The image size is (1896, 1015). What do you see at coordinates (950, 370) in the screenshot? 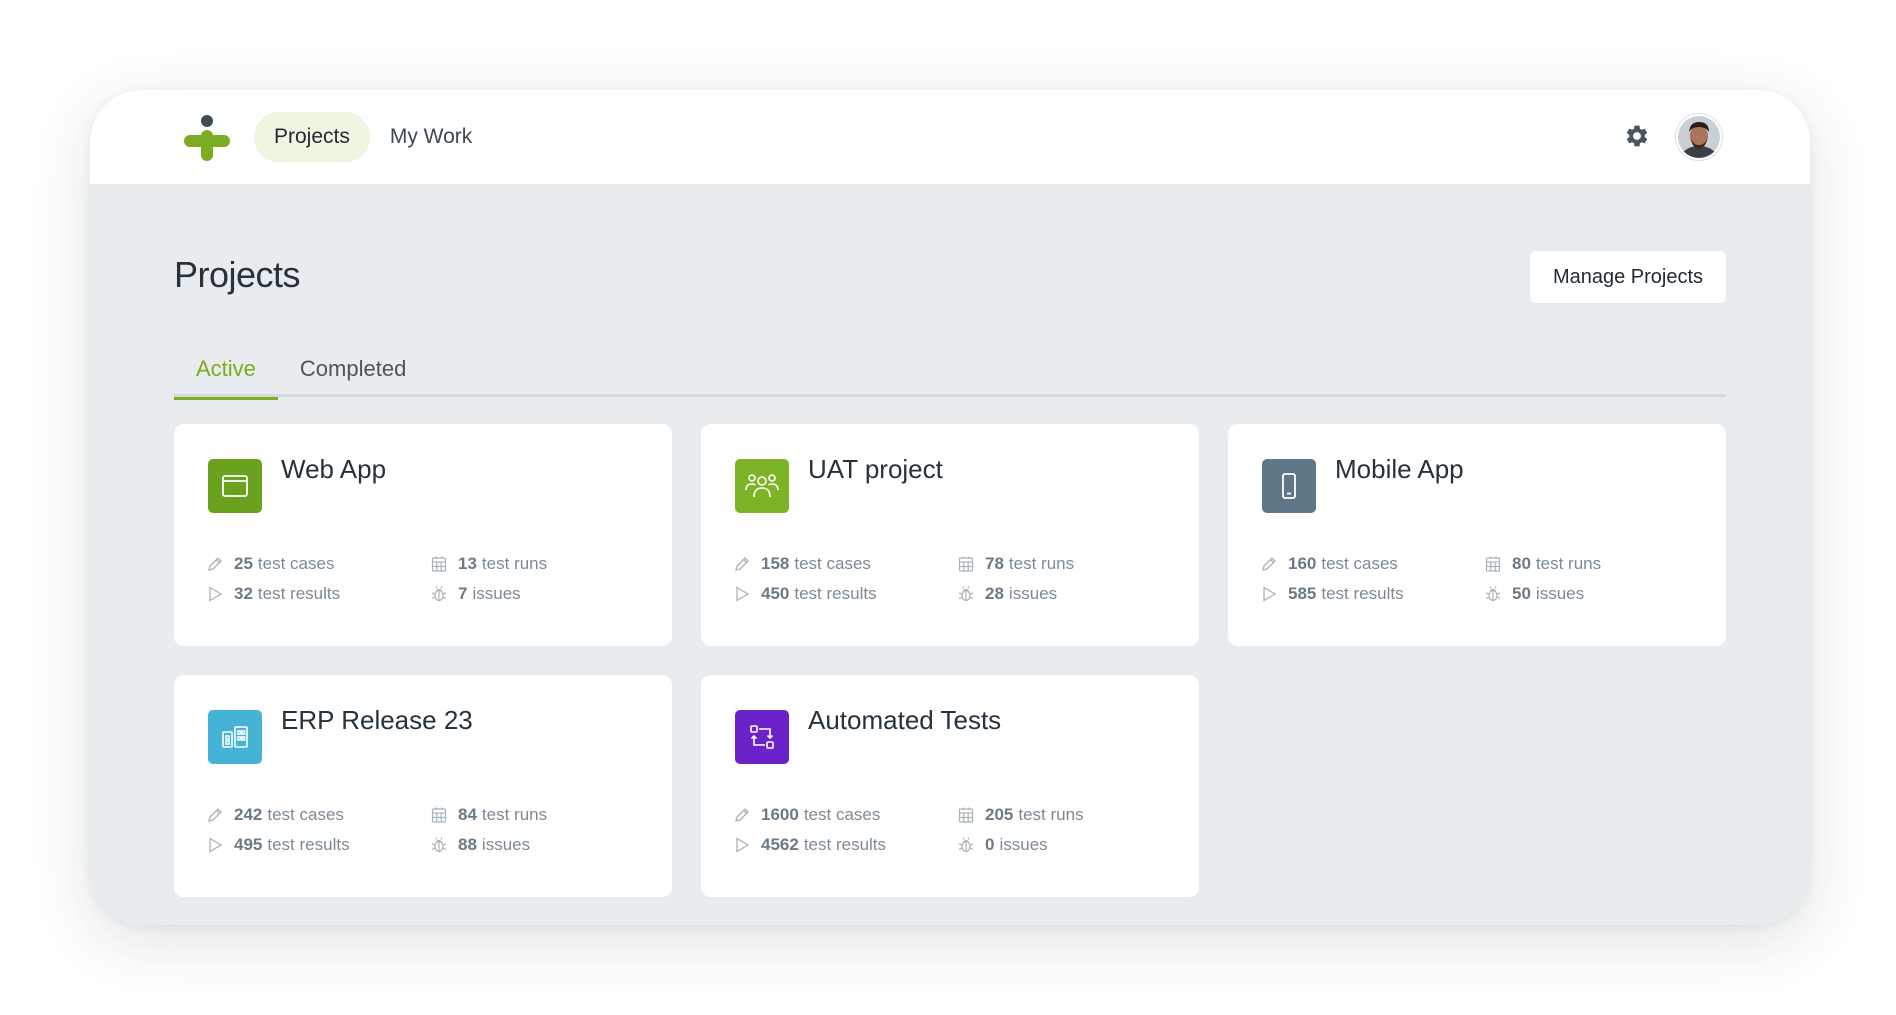
I see `project-tabs: Active Completed` at bounding box center [950, 370].